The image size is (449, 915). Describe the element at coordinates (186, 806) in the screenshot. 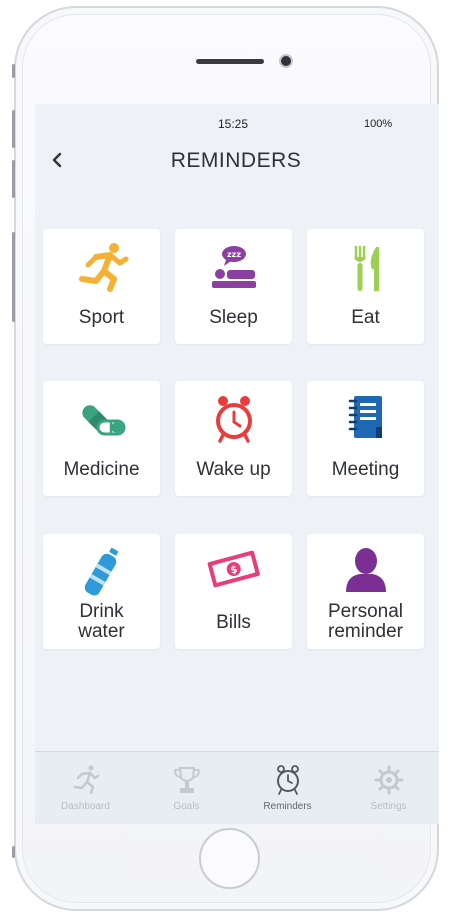

I see `tab-label: Goals` at that location.